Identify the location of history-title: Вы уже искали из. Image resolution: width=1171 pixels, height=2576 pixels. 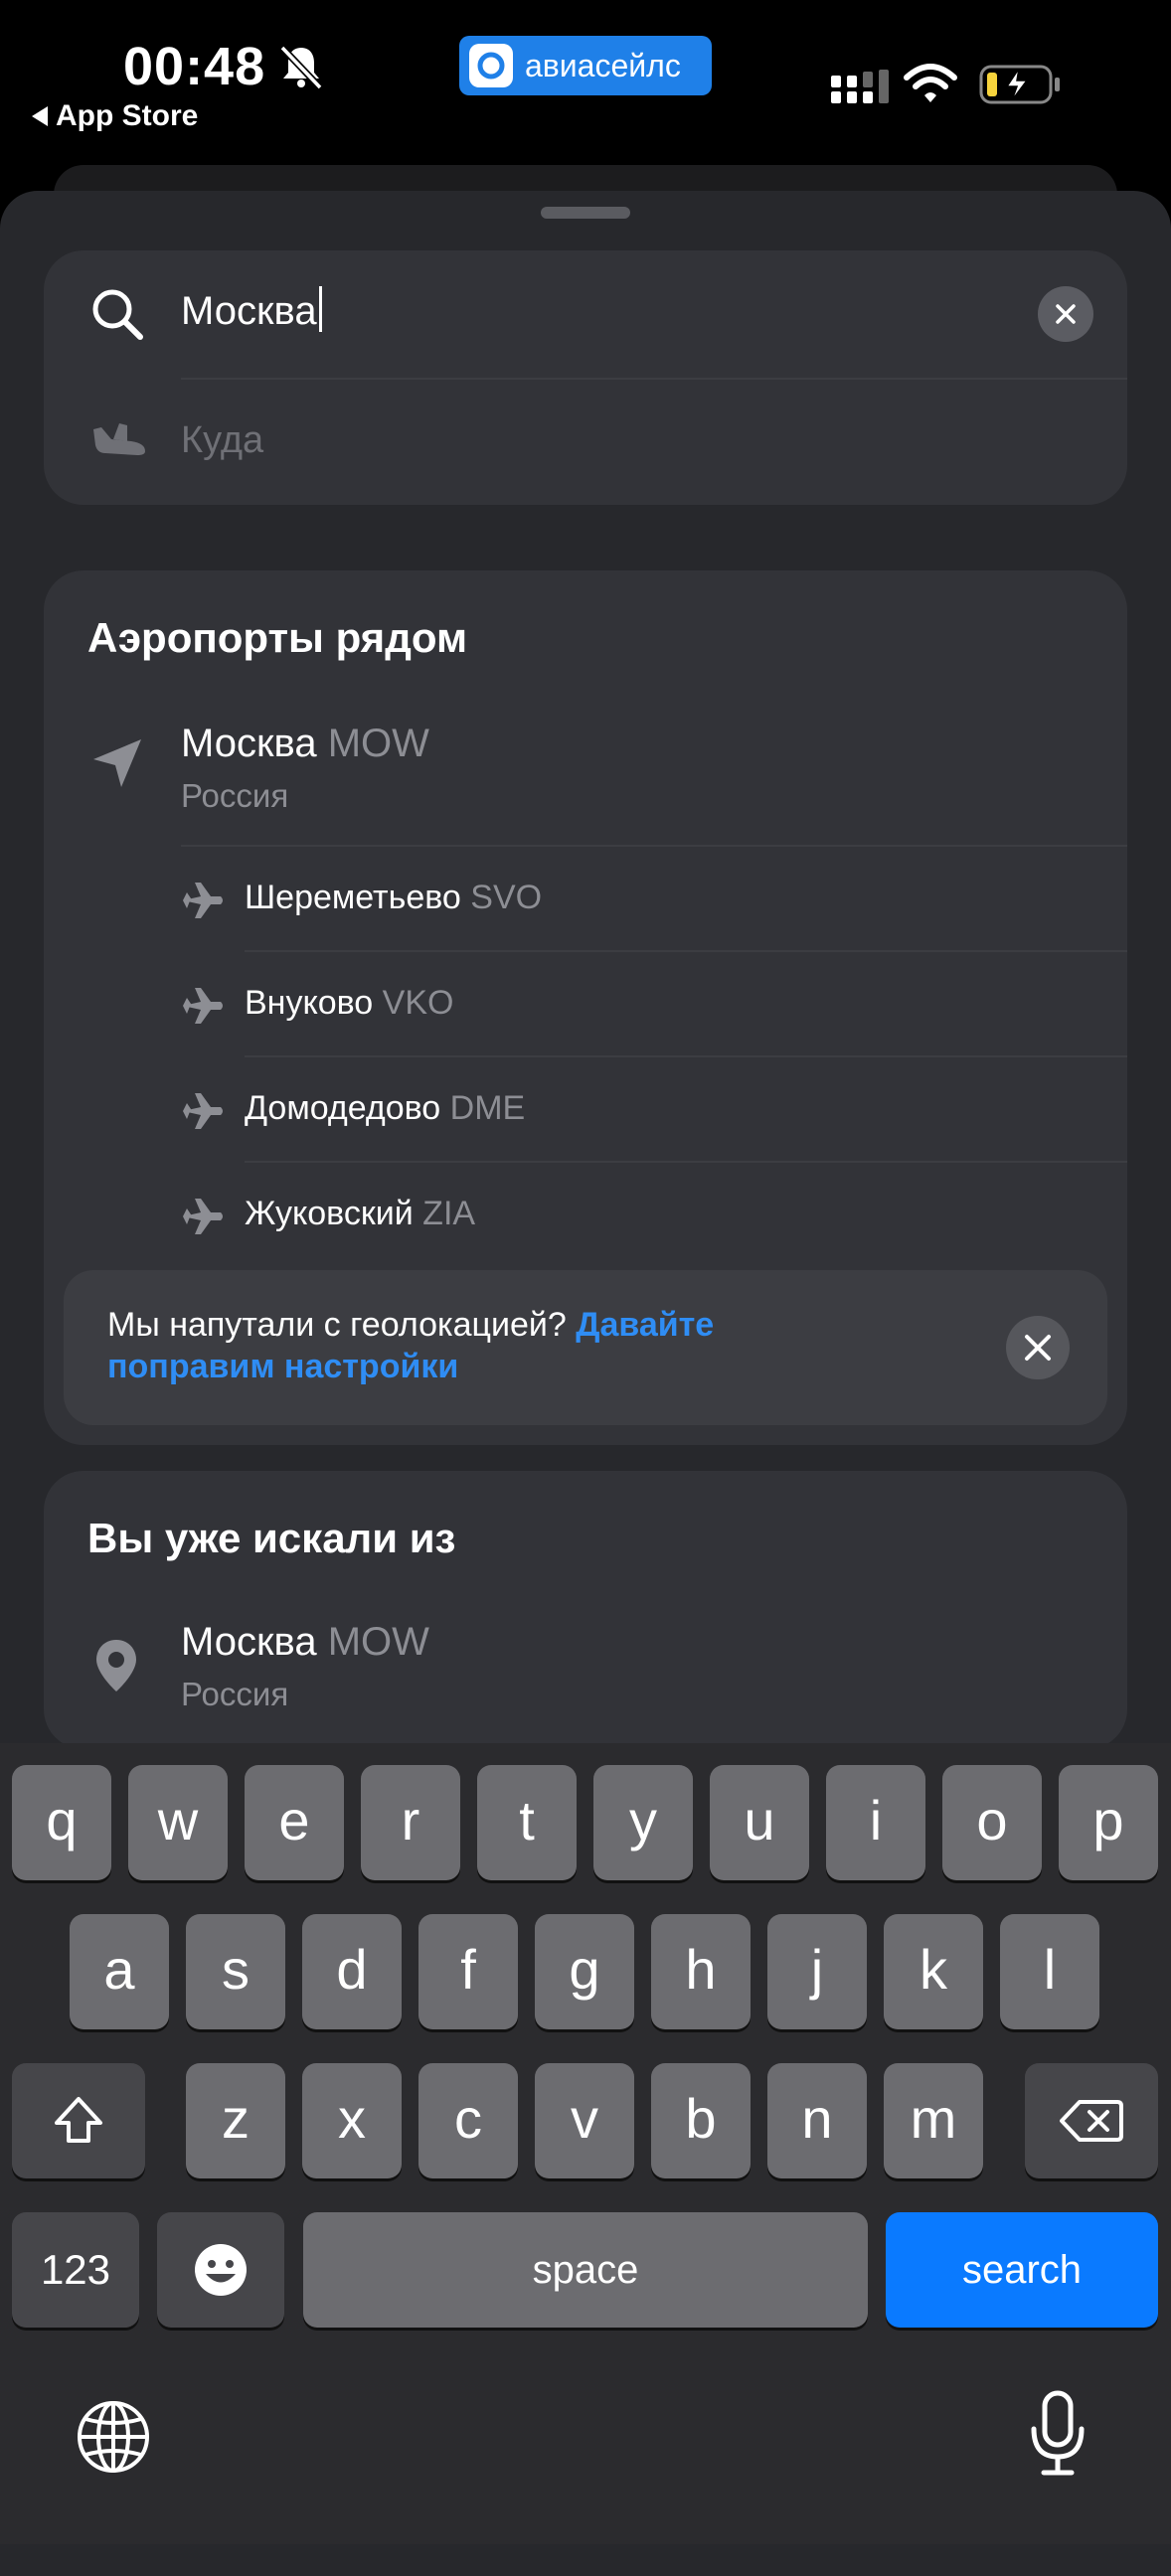
(271, 1538).